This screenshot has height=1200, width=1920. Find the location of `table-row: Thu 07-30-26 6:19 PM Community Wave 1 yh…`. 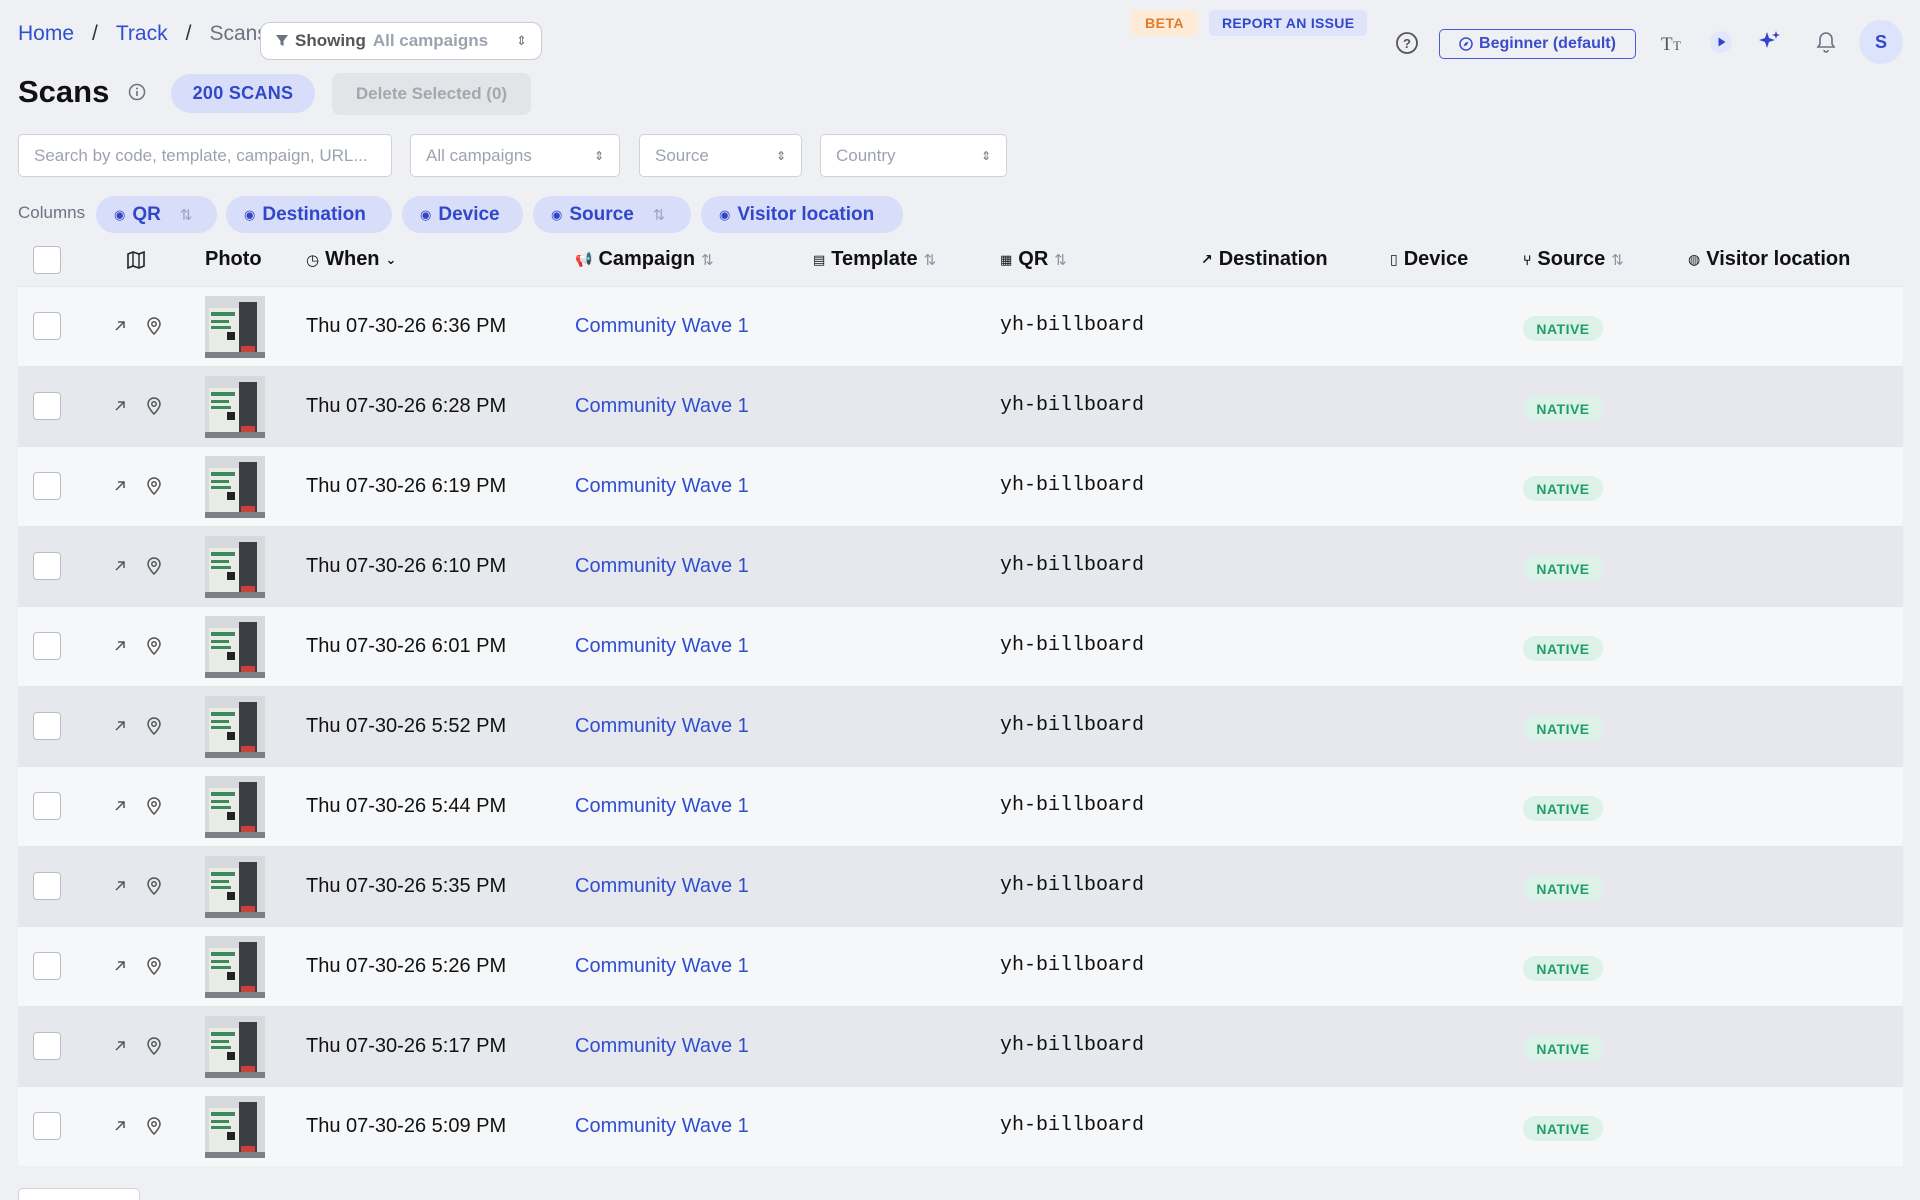

table-row: Thu 07-30-26 6:19 PM Community Wave 1 yh… is located at coordinates (960, 486).